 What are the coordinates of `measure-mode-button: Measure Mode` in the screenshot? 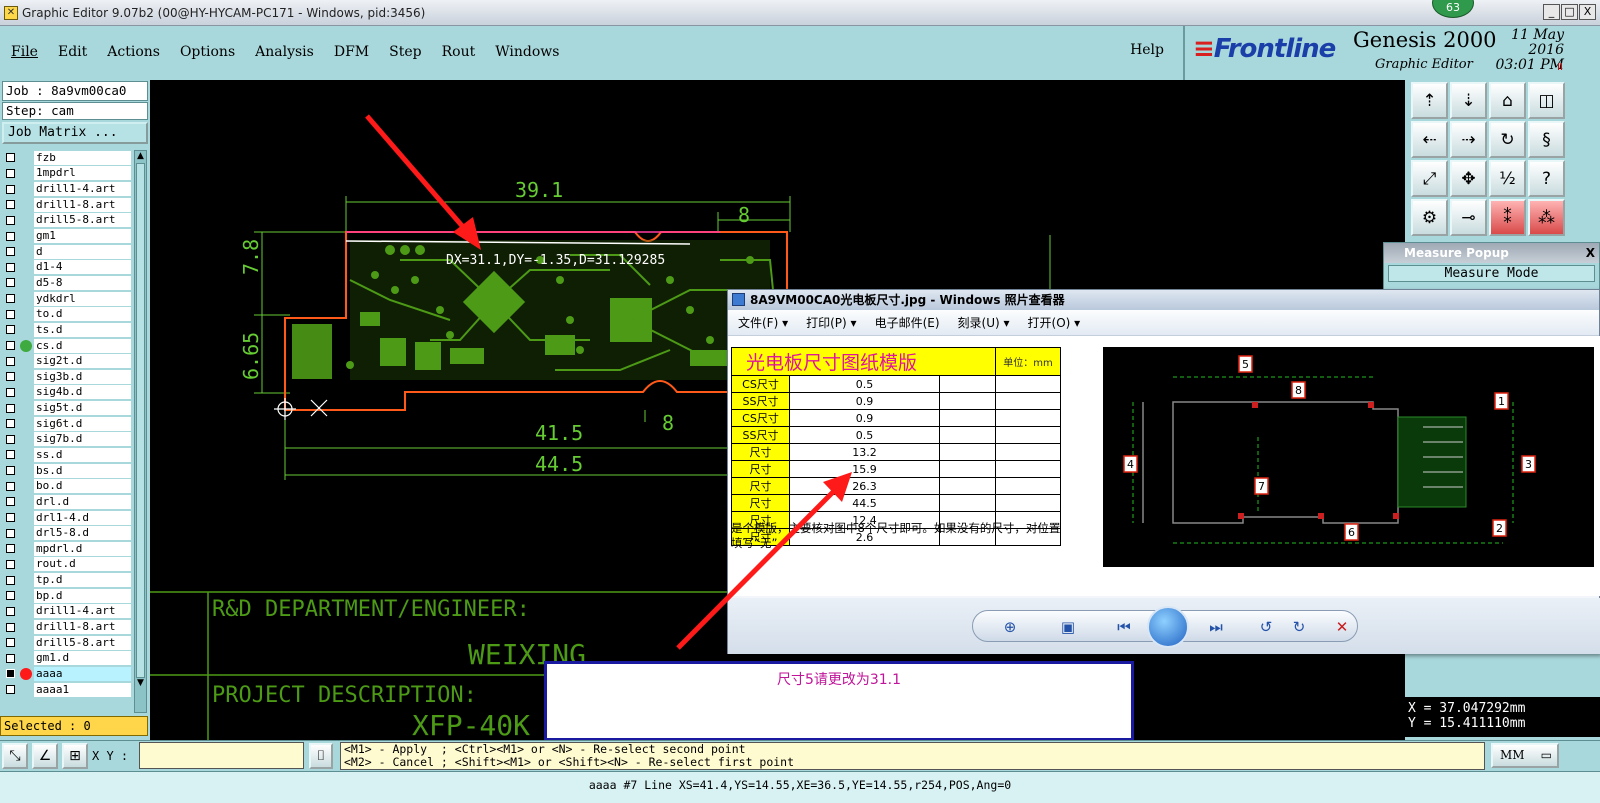 It's located at (1491, 273).